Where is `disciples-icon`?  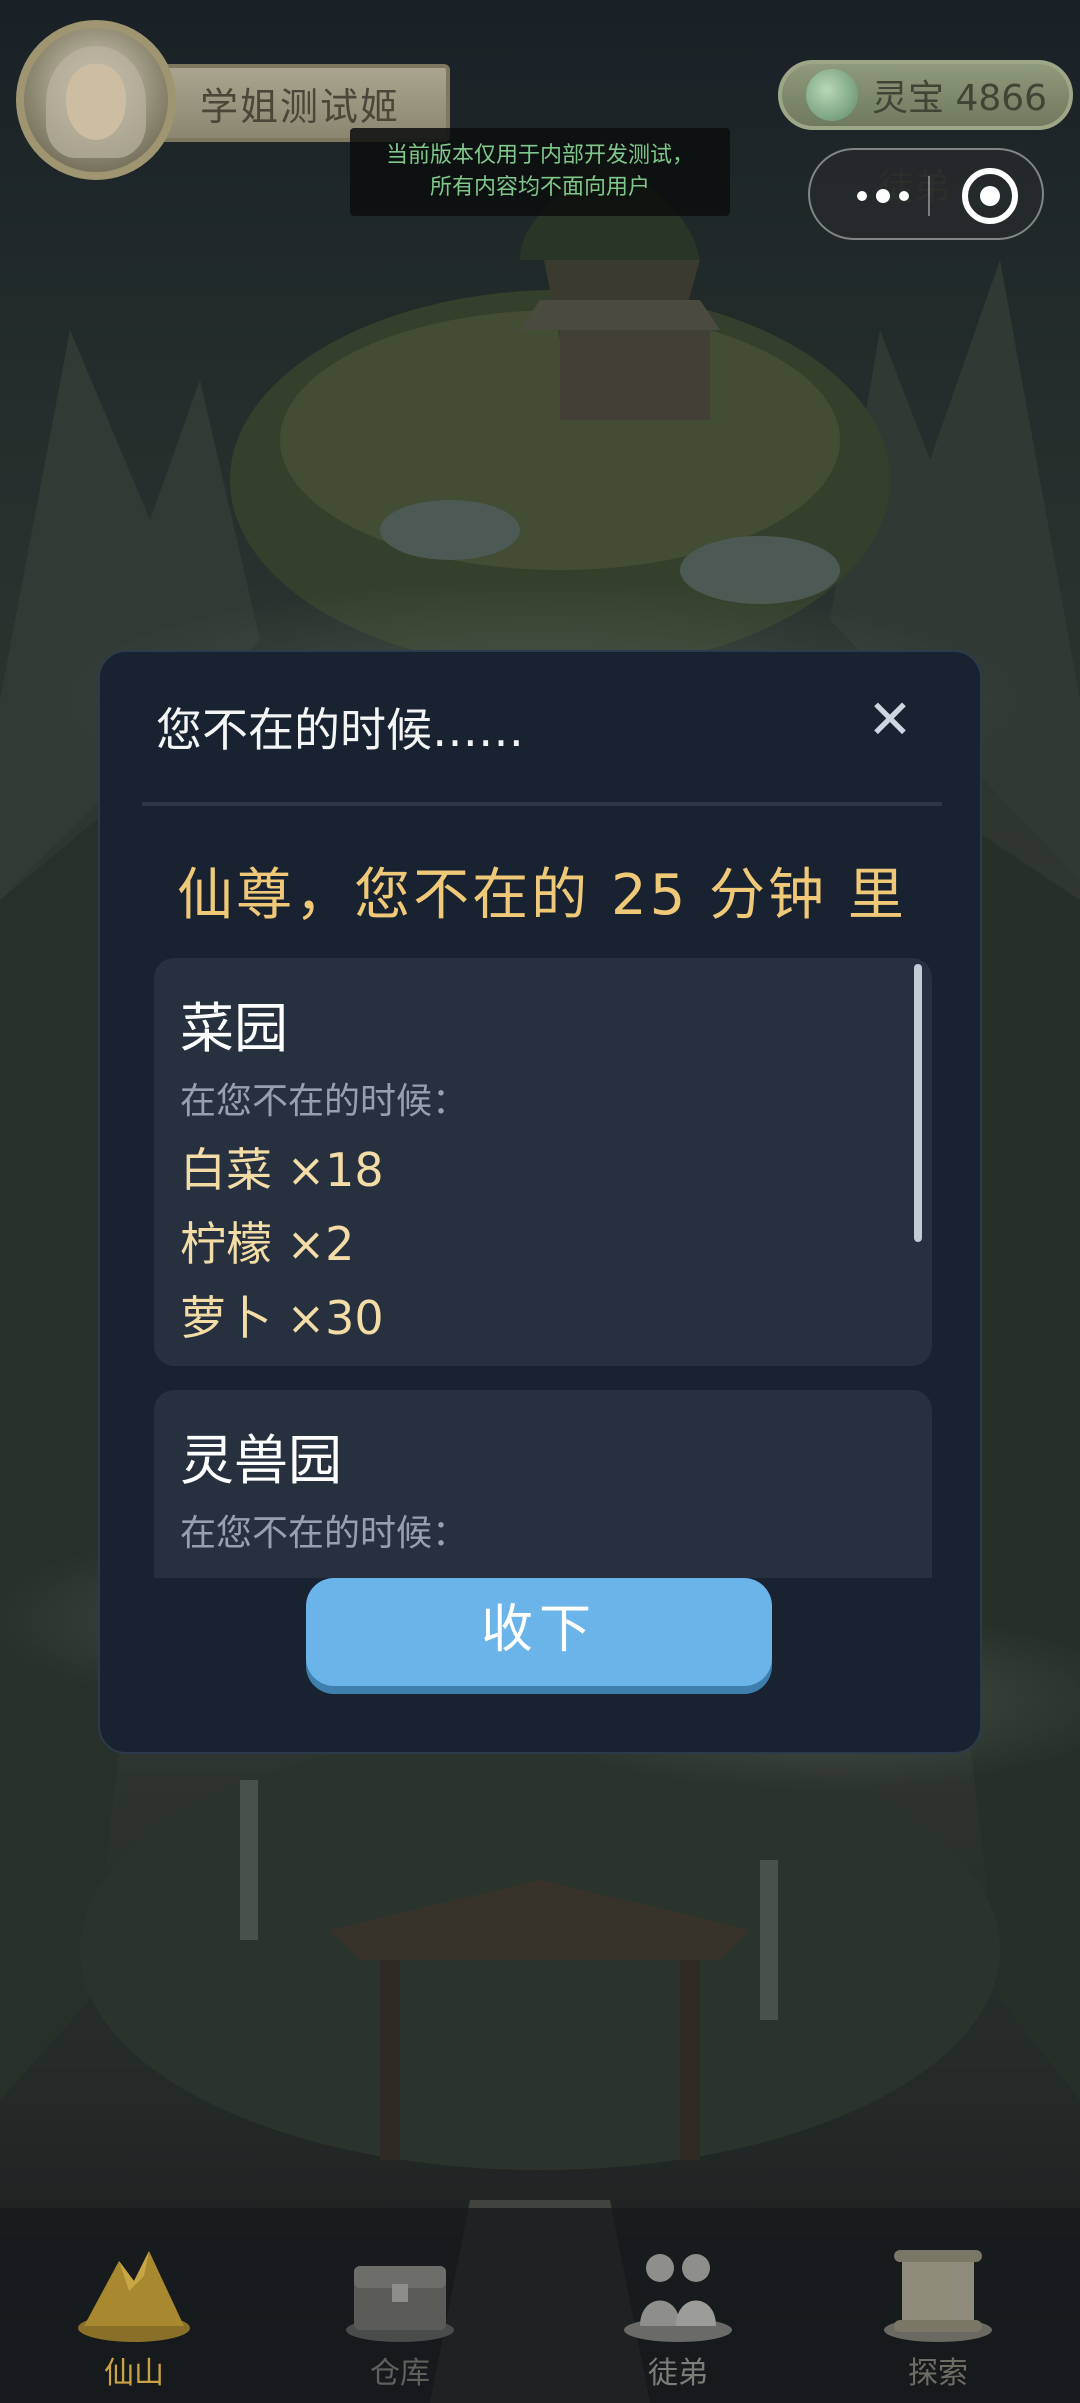
disciples-icon is located at coordinates (678, 2298).